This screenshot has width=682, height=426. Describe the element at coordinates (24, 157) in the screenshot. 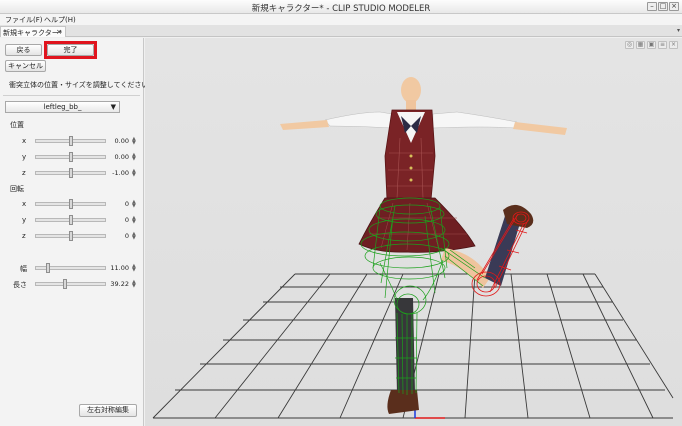

I see `position-y-label: y` at that location.